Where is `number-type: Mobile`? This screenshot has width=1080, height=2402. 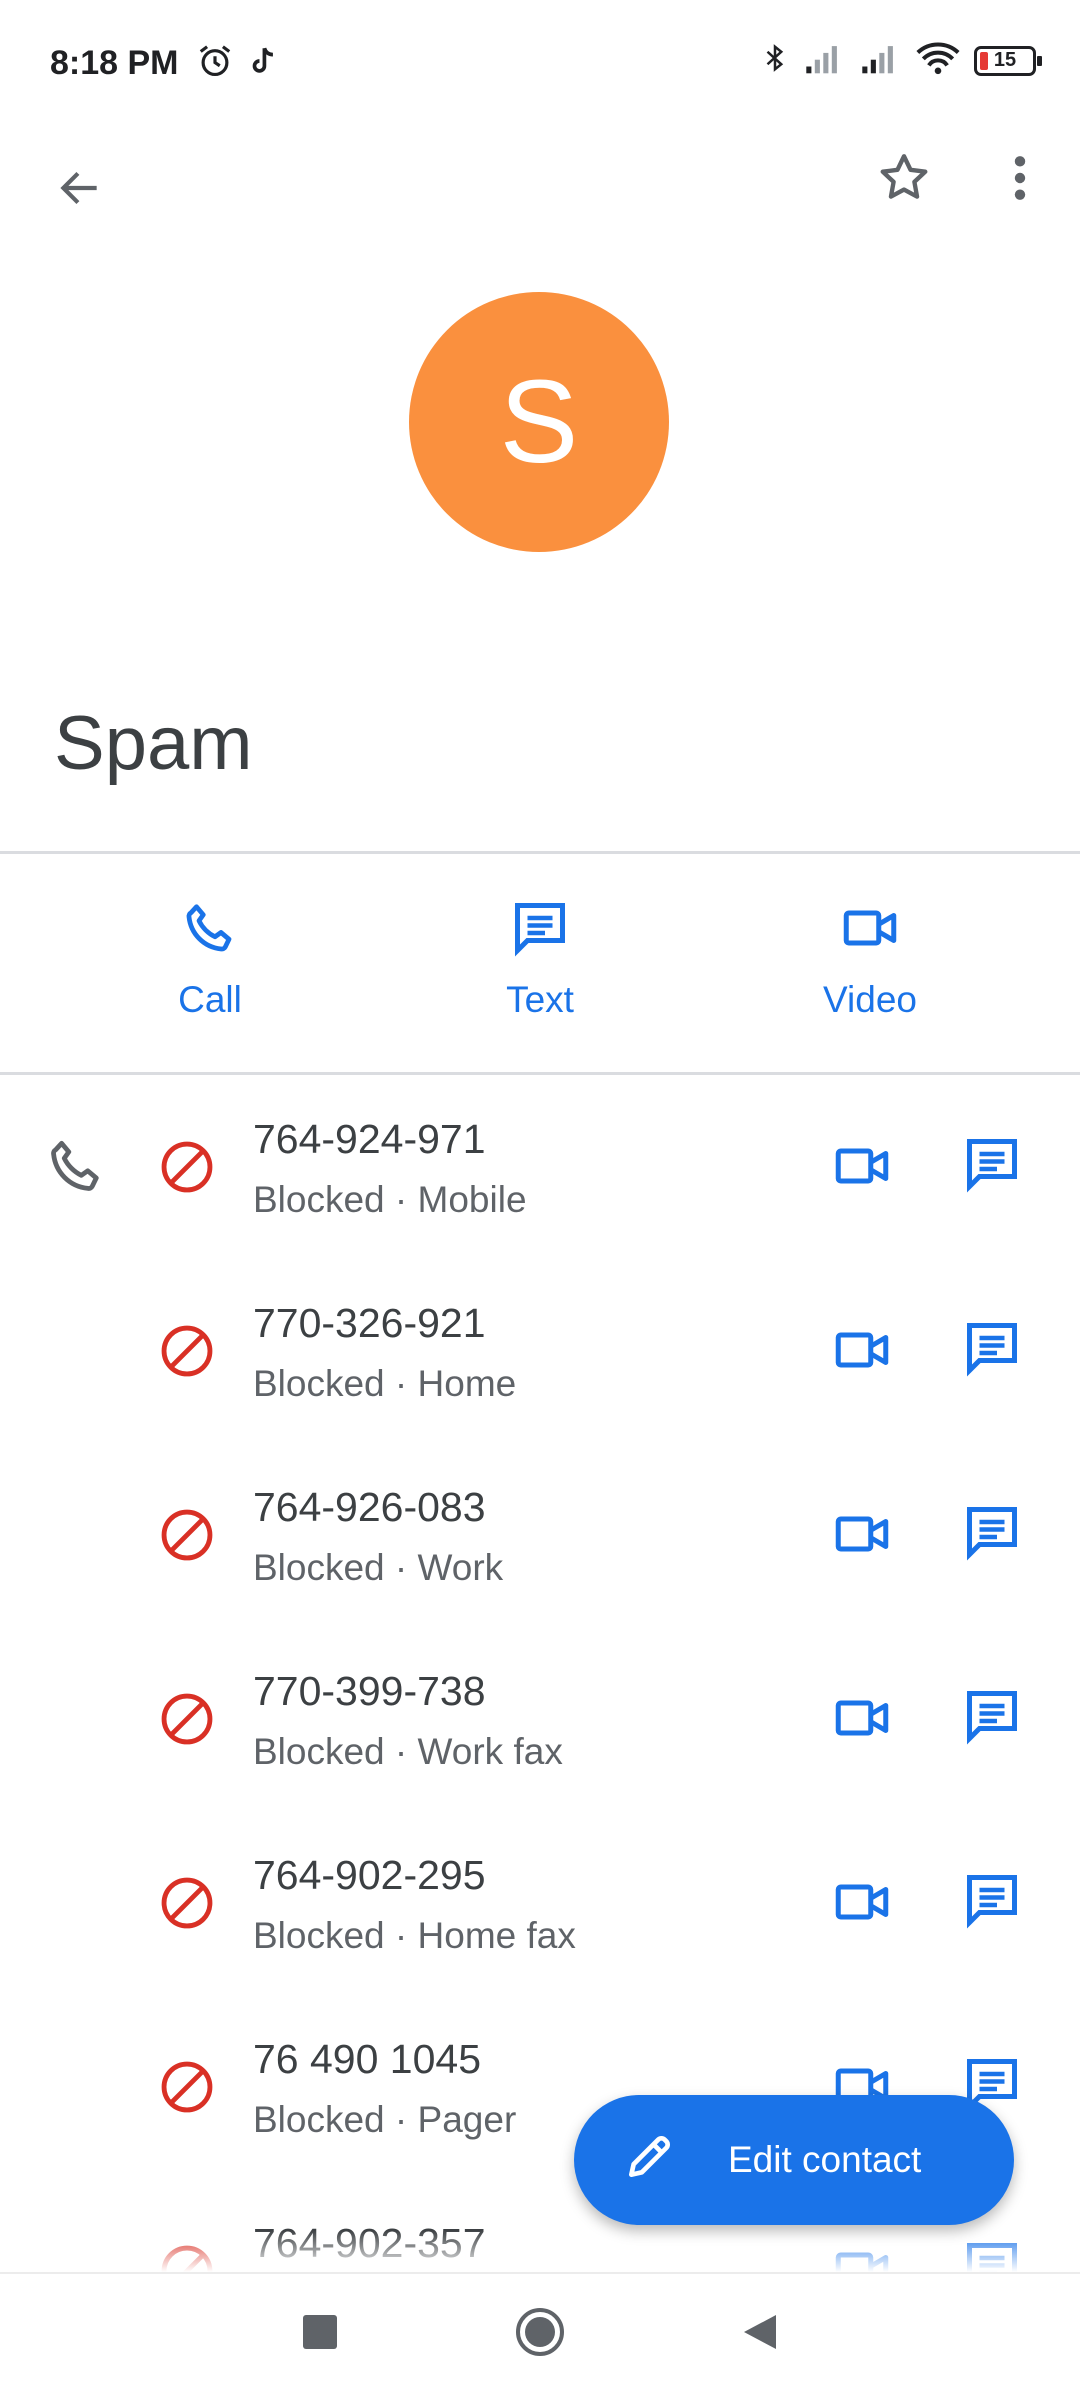
number-type: Mobile is located at coordinates (472, 1199).